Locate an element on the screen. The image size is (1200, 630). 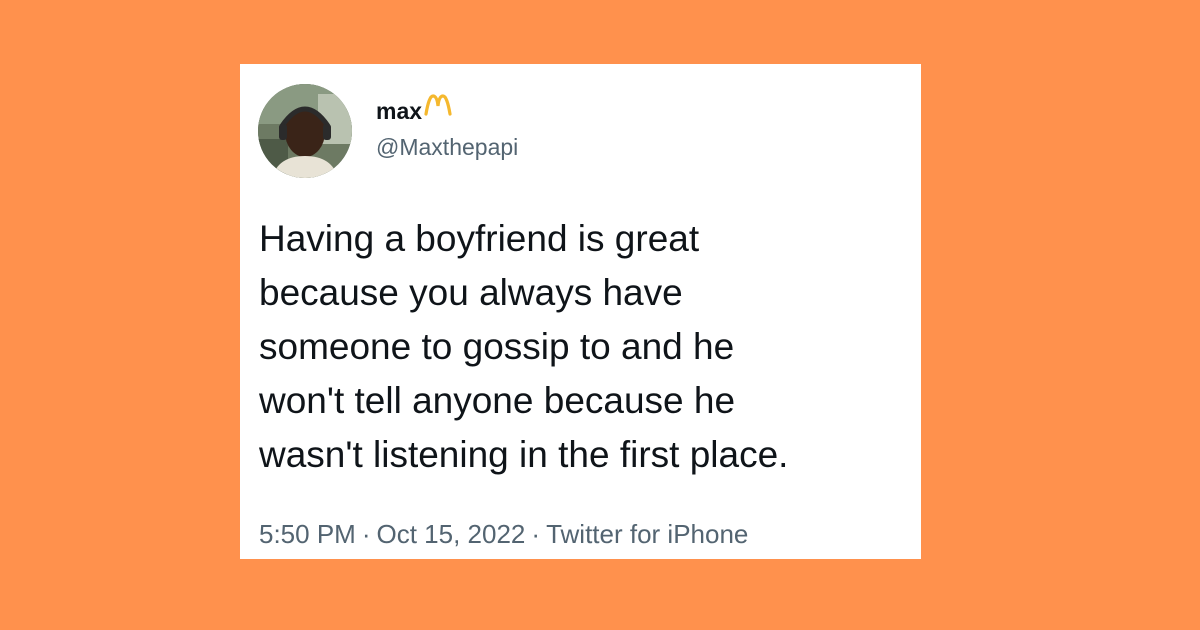
golden-arches-icon is located at coordinates (438, 105).